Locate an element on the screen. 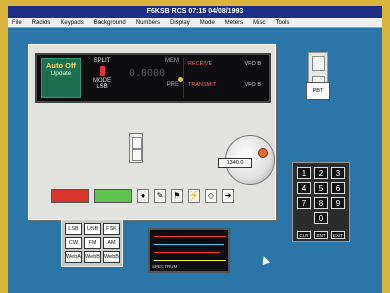 The image size is (390, 293). menu-file: File is located at coordinates (17, 23).